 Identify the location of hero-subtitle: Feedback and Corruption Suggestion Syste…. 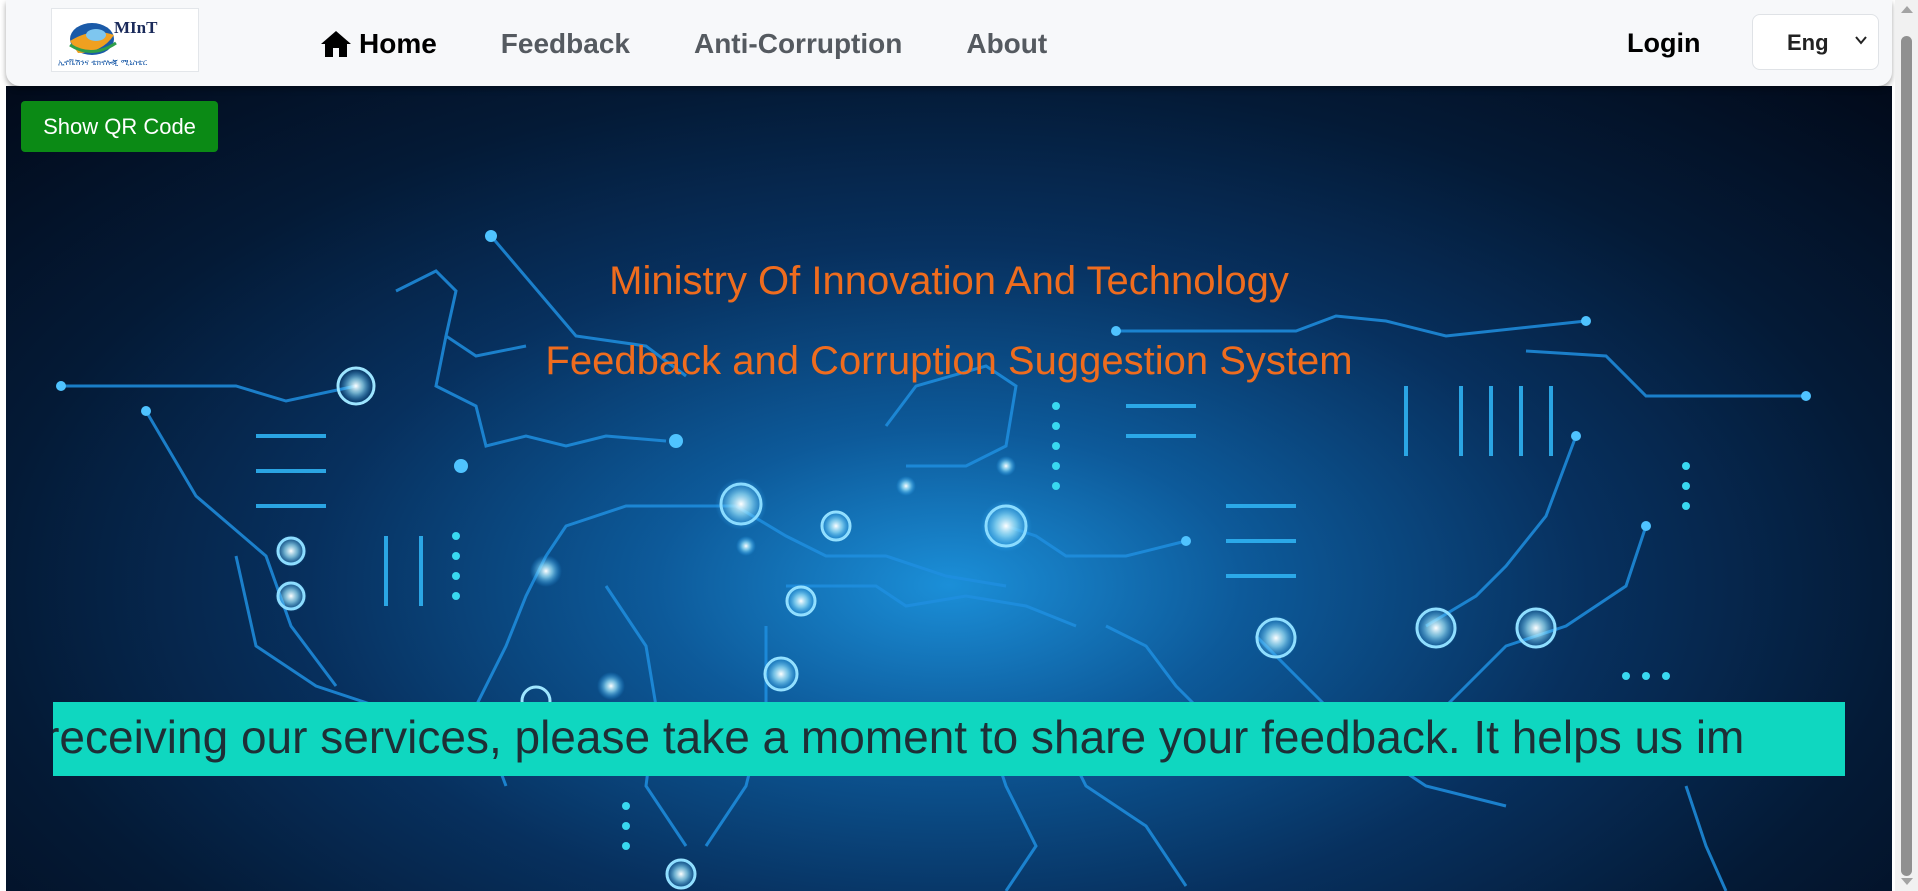
(949, 361).